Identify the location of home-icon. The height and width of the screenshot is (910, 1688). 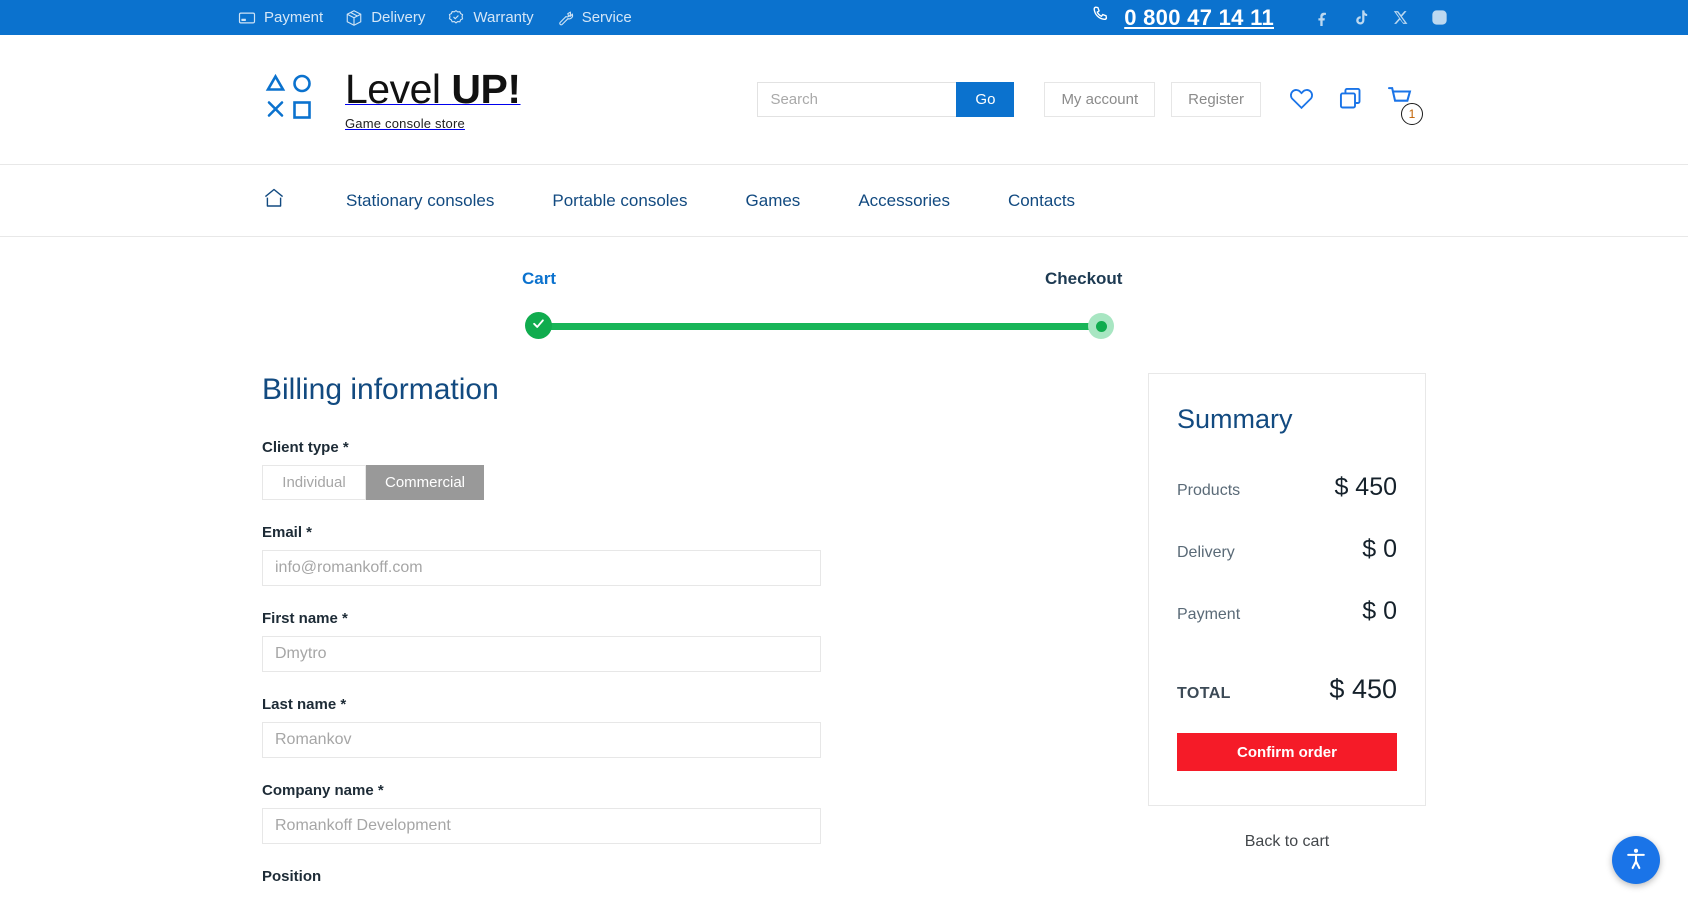
(274, 200).